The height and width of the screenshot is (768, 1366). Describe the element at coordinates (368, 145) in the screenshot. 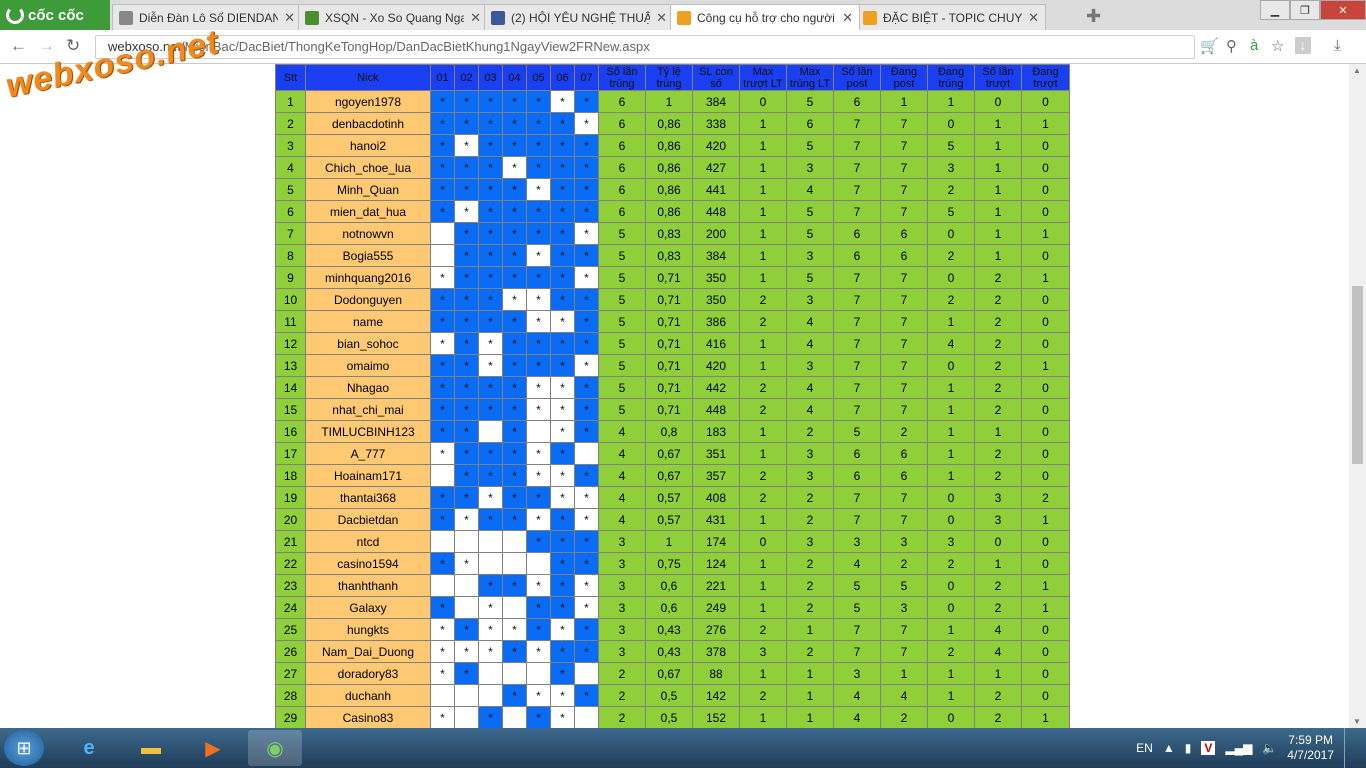

I see `nick-cell: hanoi2` at that location.